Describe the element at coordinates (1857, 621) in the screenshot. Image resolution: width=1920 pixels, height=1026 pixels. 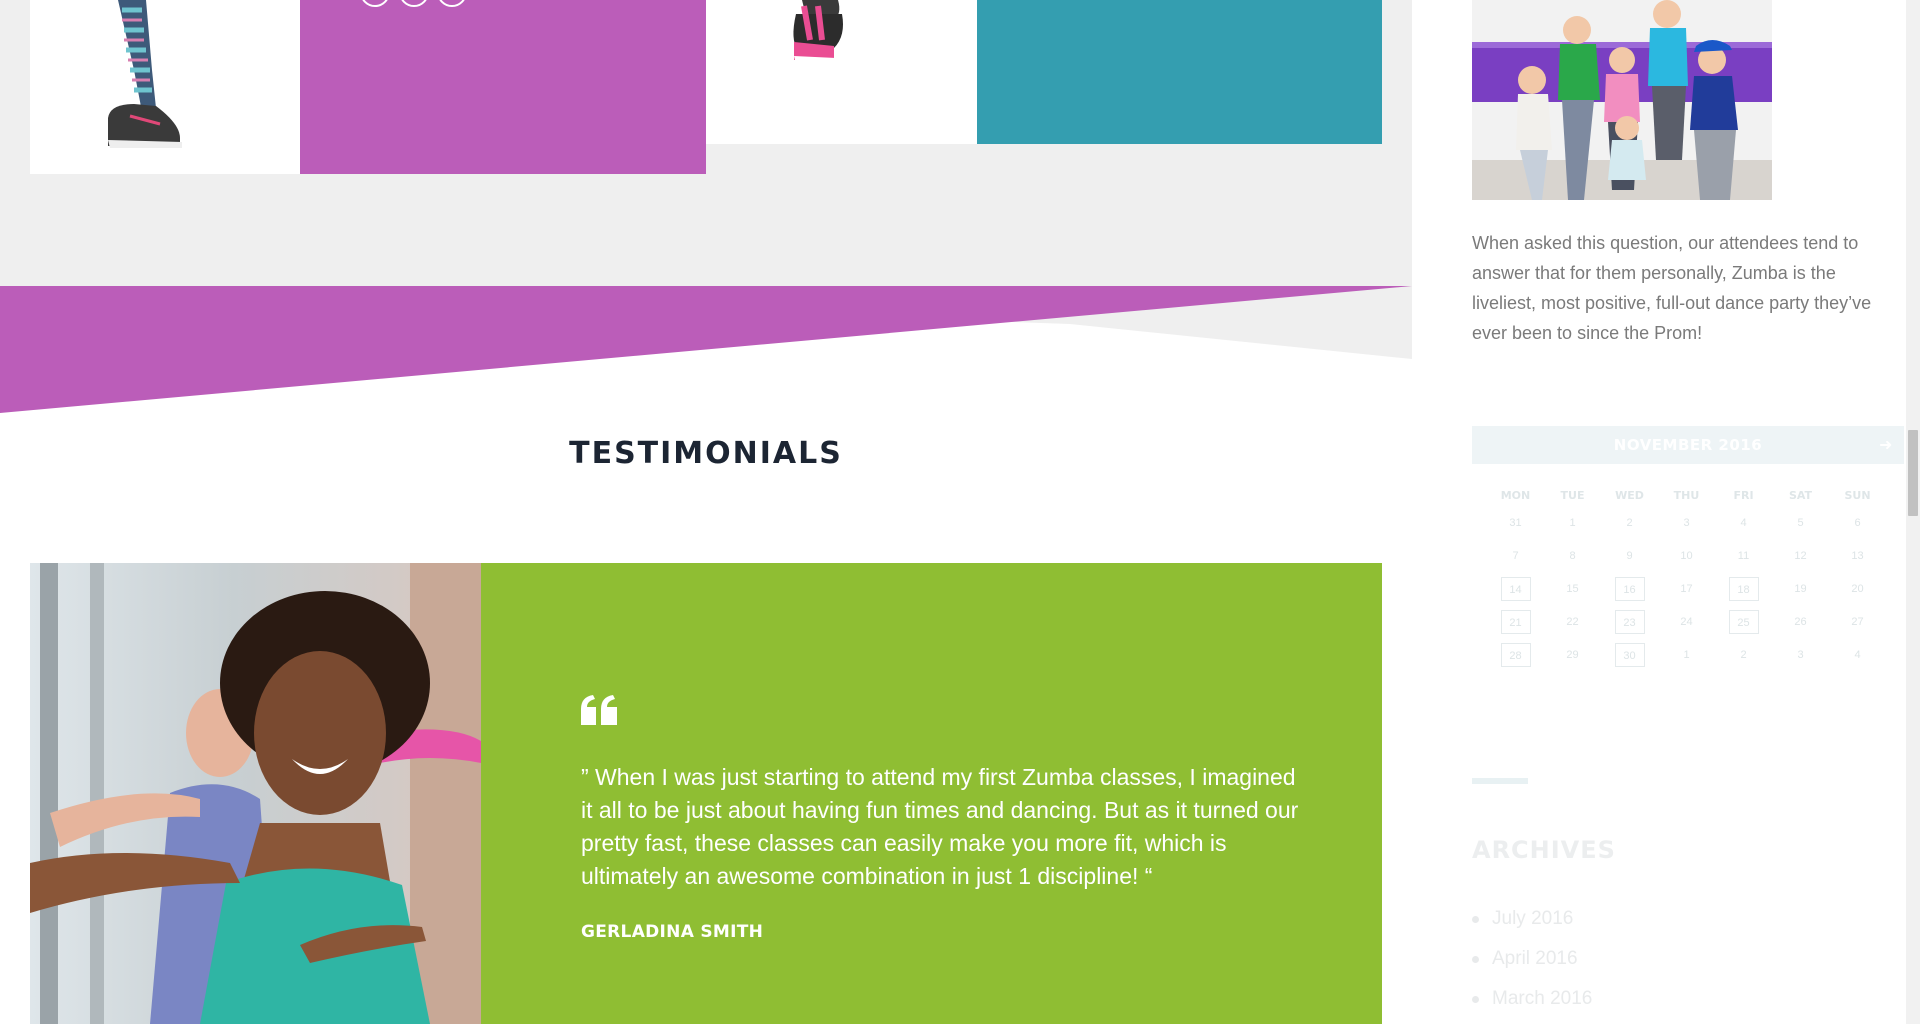
I see `calendar-day-cell: 27` at that location.